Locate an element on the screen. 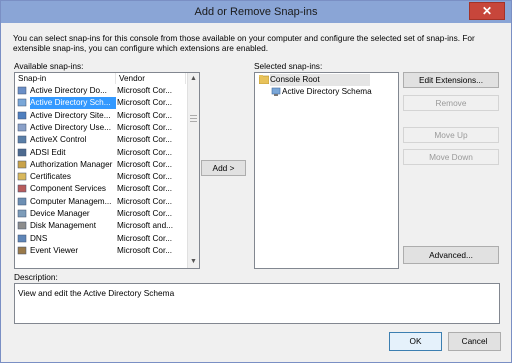 The image size is (512, 363). snapin-name: Event Viewer is located at coordinates (54, 250).